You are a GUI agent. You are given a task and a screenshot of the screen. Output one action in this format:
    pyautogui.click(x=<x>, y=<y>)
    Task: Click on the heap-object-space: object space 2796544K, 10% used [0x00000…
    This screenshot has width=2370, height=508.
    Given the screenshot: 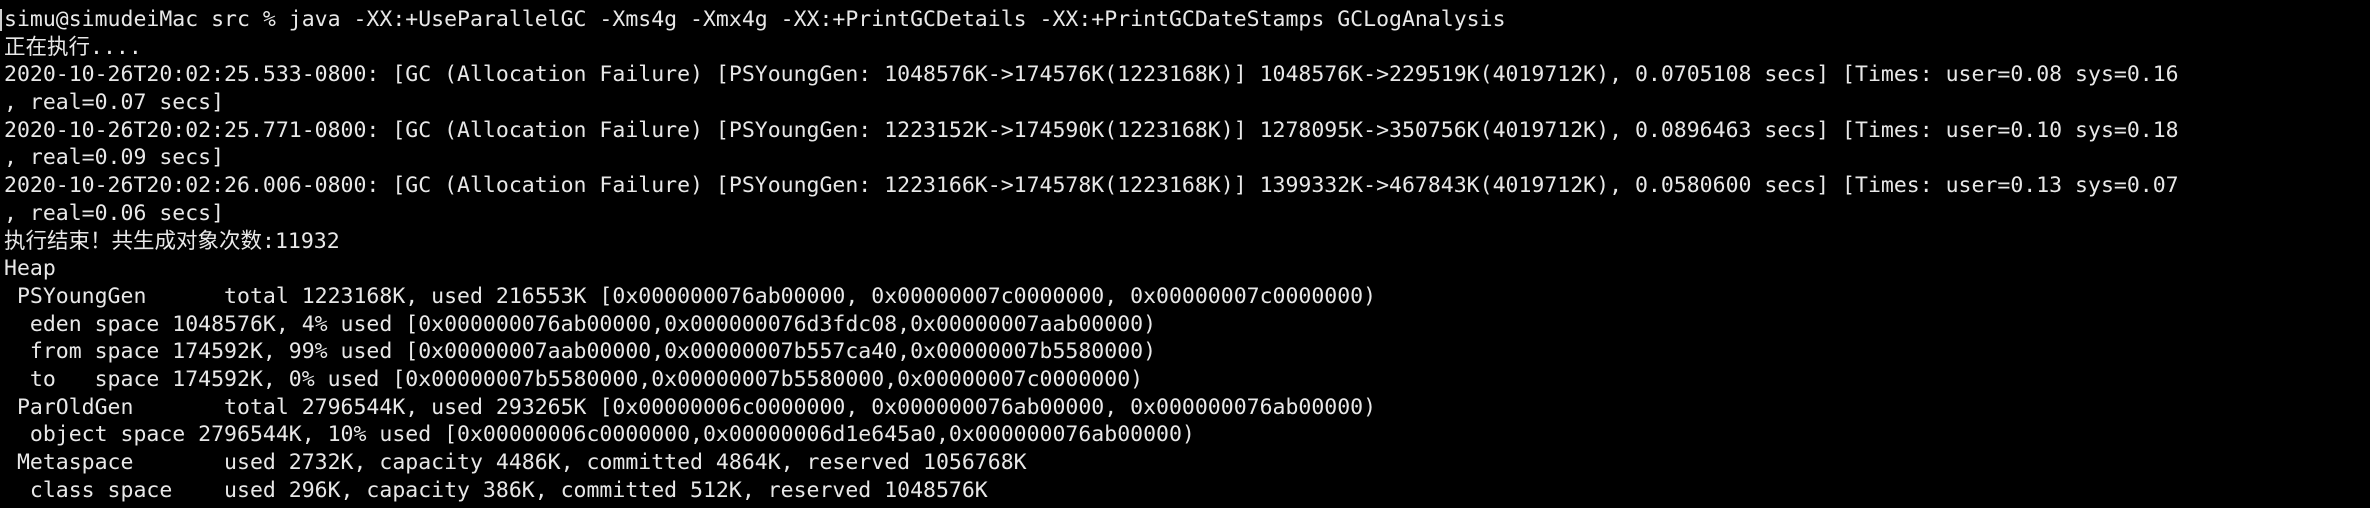 What is the action you would take?
    pyautogui.click(x=599, y=435)
    